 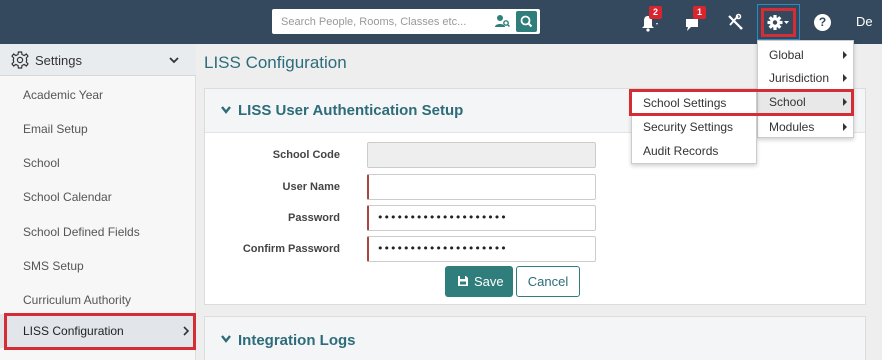 What do you see at coordinates (481, 187) in the screenshot?
I see `user-name-field` at bounding box center [481, 187].